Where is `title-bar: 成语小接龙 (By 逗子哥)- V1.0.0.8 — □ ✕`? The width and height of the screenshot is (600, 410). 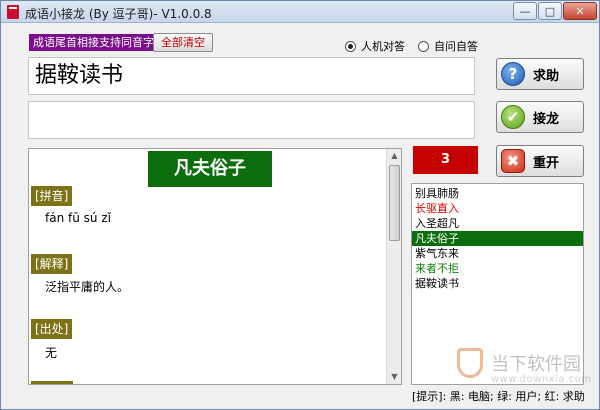 title-bar: 成语小接龙 (By 逗子哥)- V1.0.0.8 — □ ✕ is located at coordinates (300, 12).